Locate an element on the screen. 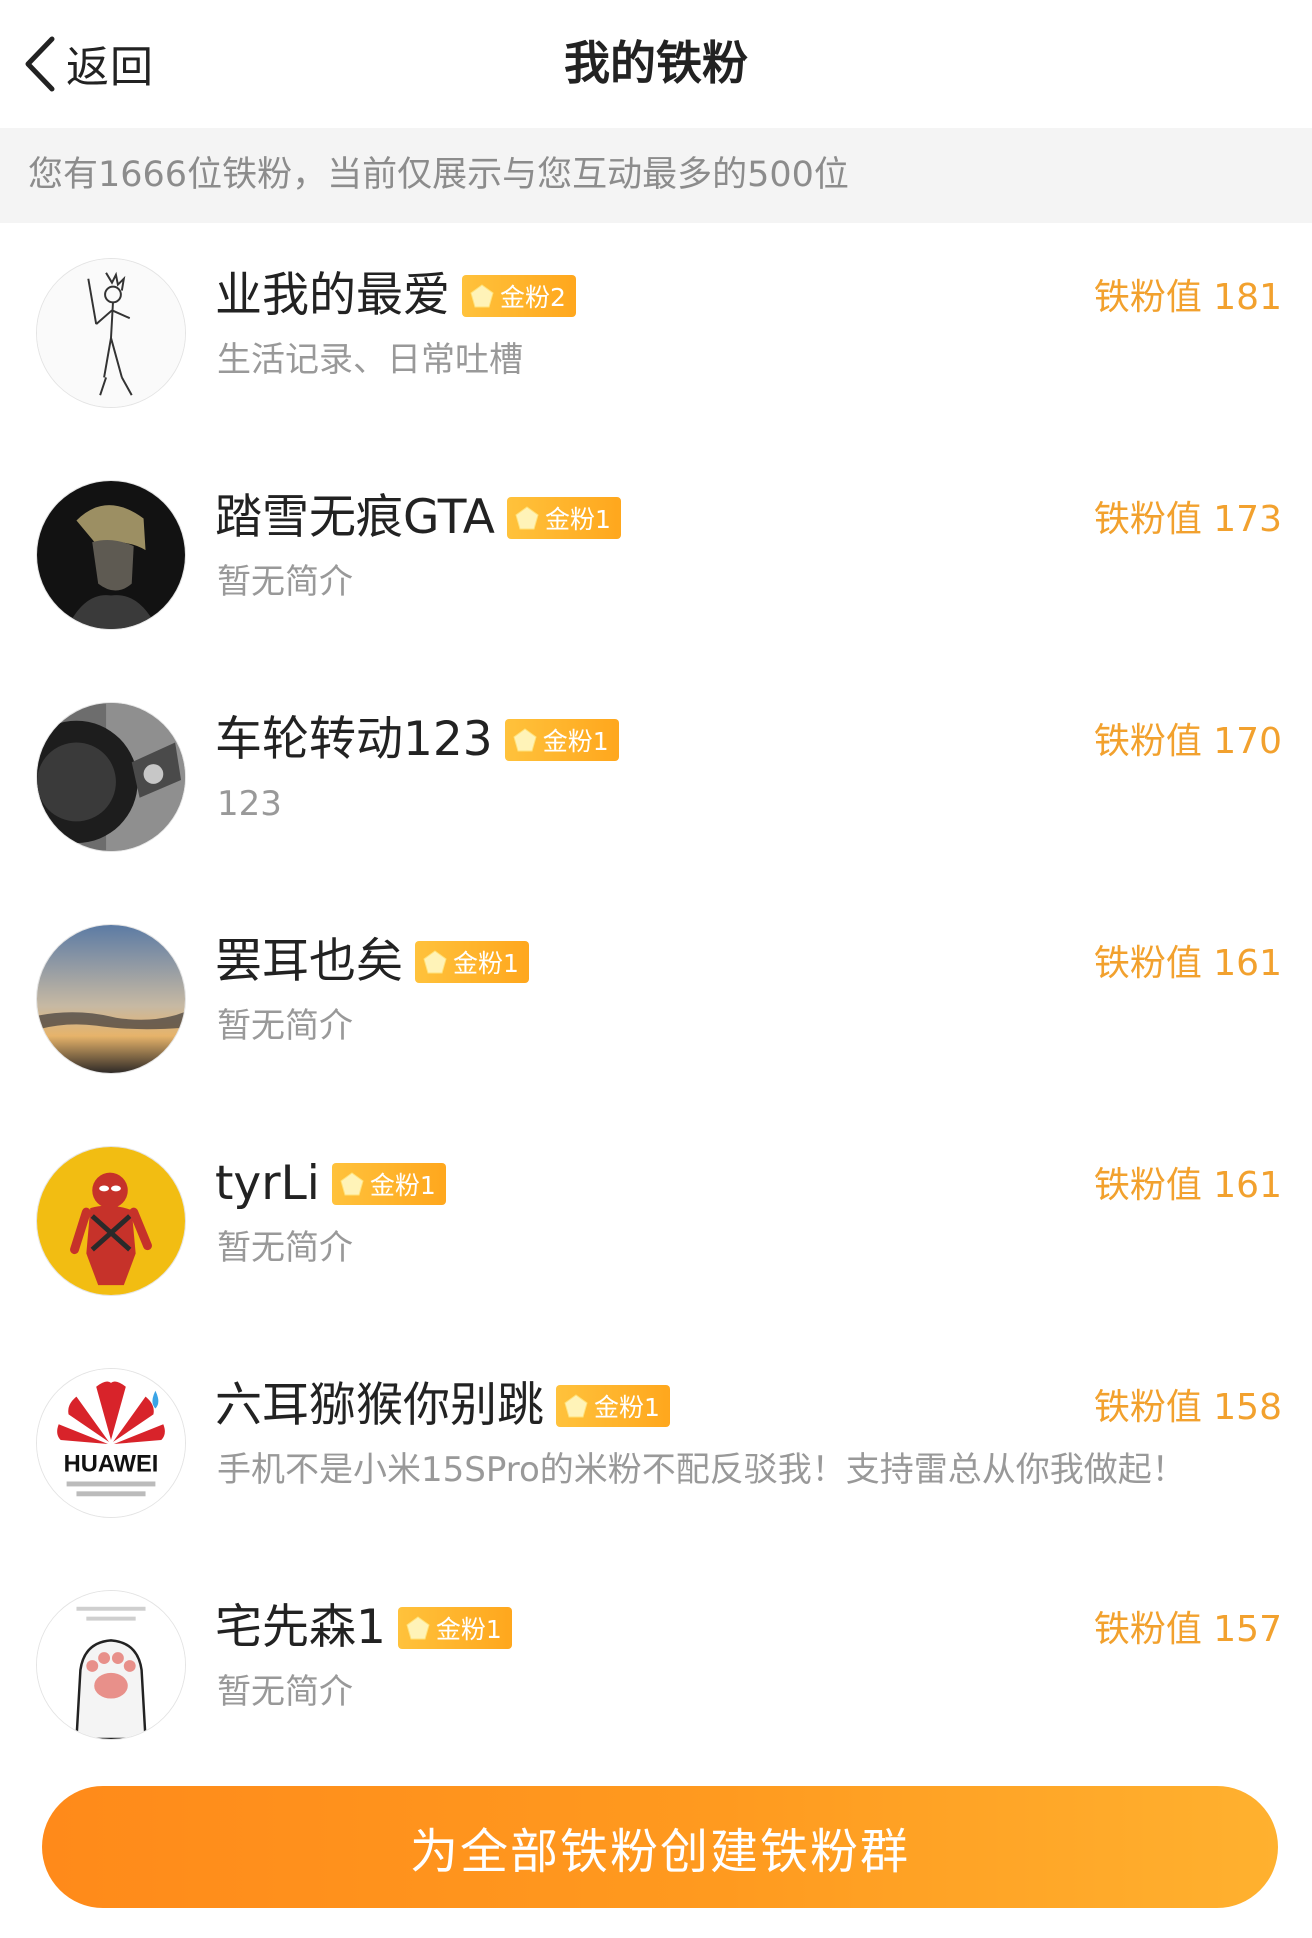 The width and height of the screenshot is (1312, 1938). fan-list-item: tyrLi 金粉1 暂无简介 铁粉值 161 is located at coordinates (656, 1222).